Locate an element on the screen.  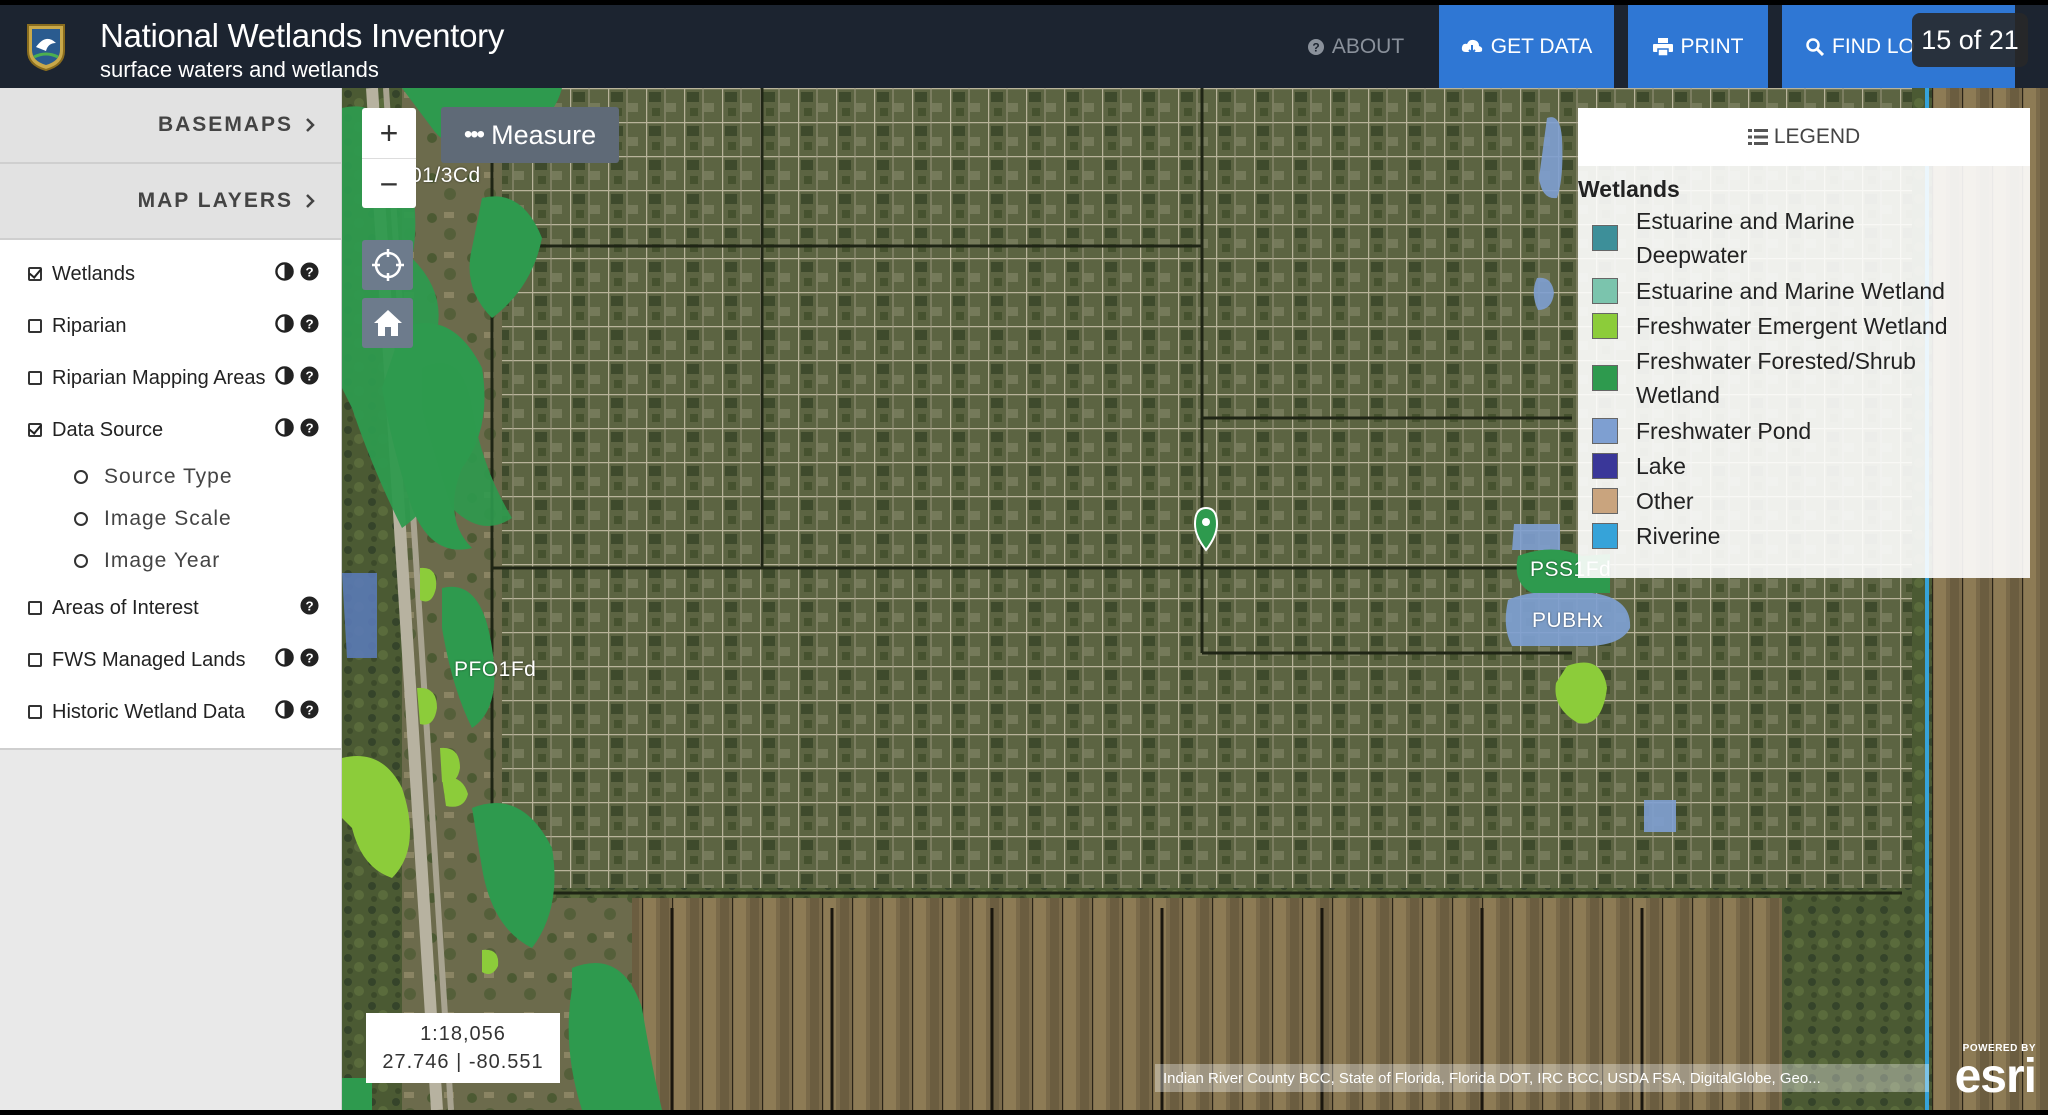
data-source-option-image-scale: Image Scale is located at coordinates (170, 519).